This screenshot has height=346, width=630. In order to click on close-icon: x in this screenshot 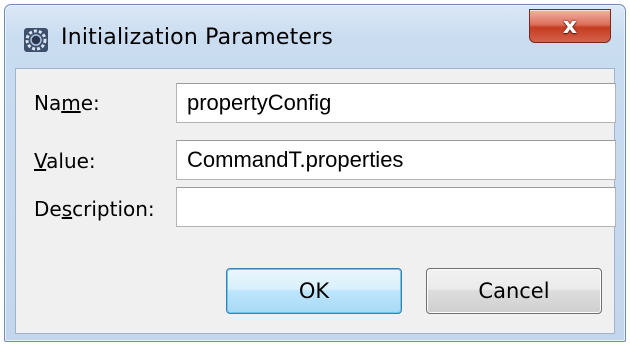, I will do `click(570, 26)`.